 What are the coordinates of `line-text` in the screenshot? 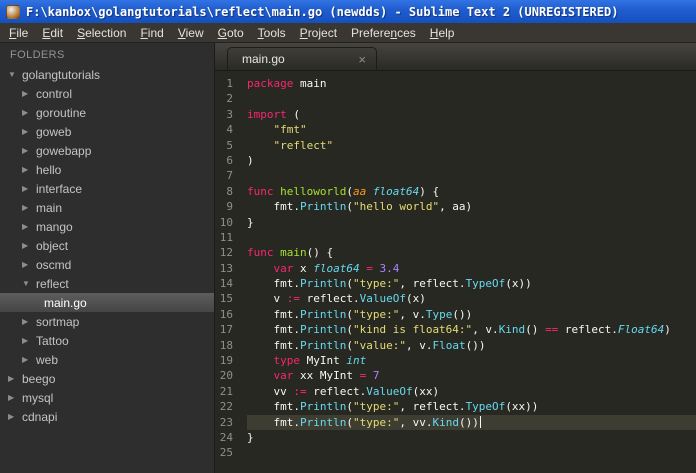 It's located at (471, 237).